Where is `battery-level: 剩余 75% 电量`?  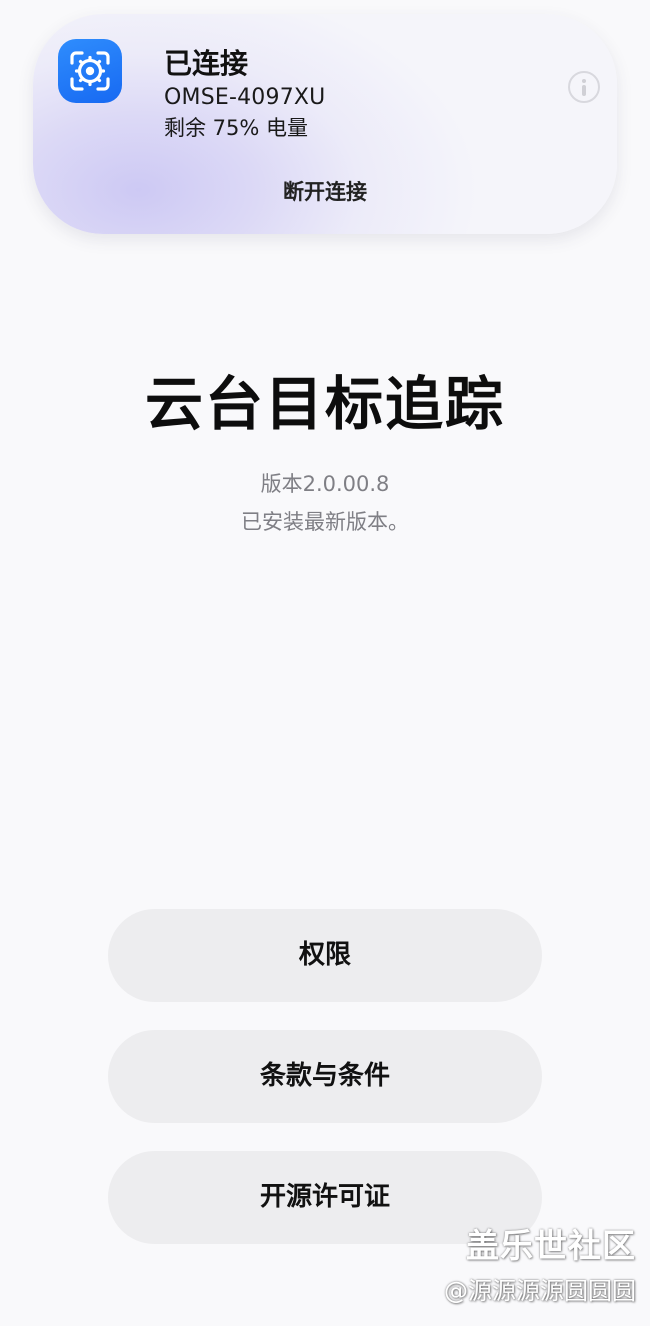
battery-level: 剩余 75% 电量 is located at coordinates (236, 128).